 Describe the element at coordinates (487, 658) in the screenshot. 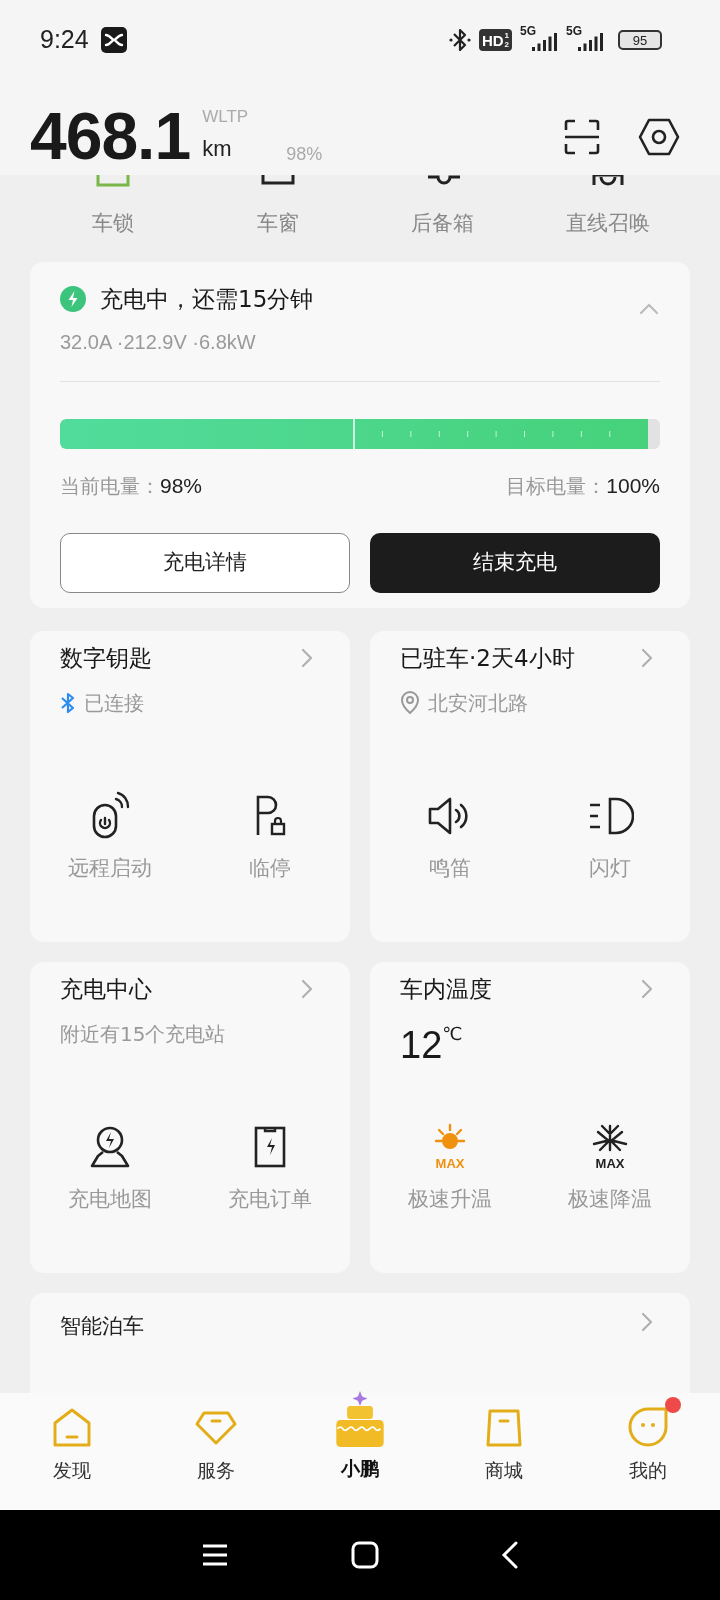

I see `card-title: 已驻车·2天4小时` at that location.